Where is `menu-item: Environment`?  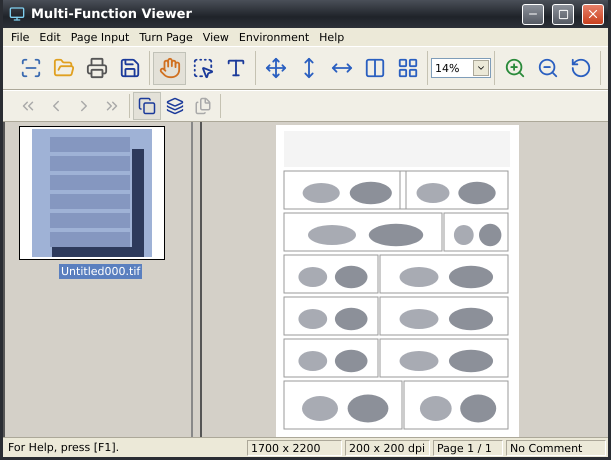 menu-item: Environment is located at coordinates (274, 37).